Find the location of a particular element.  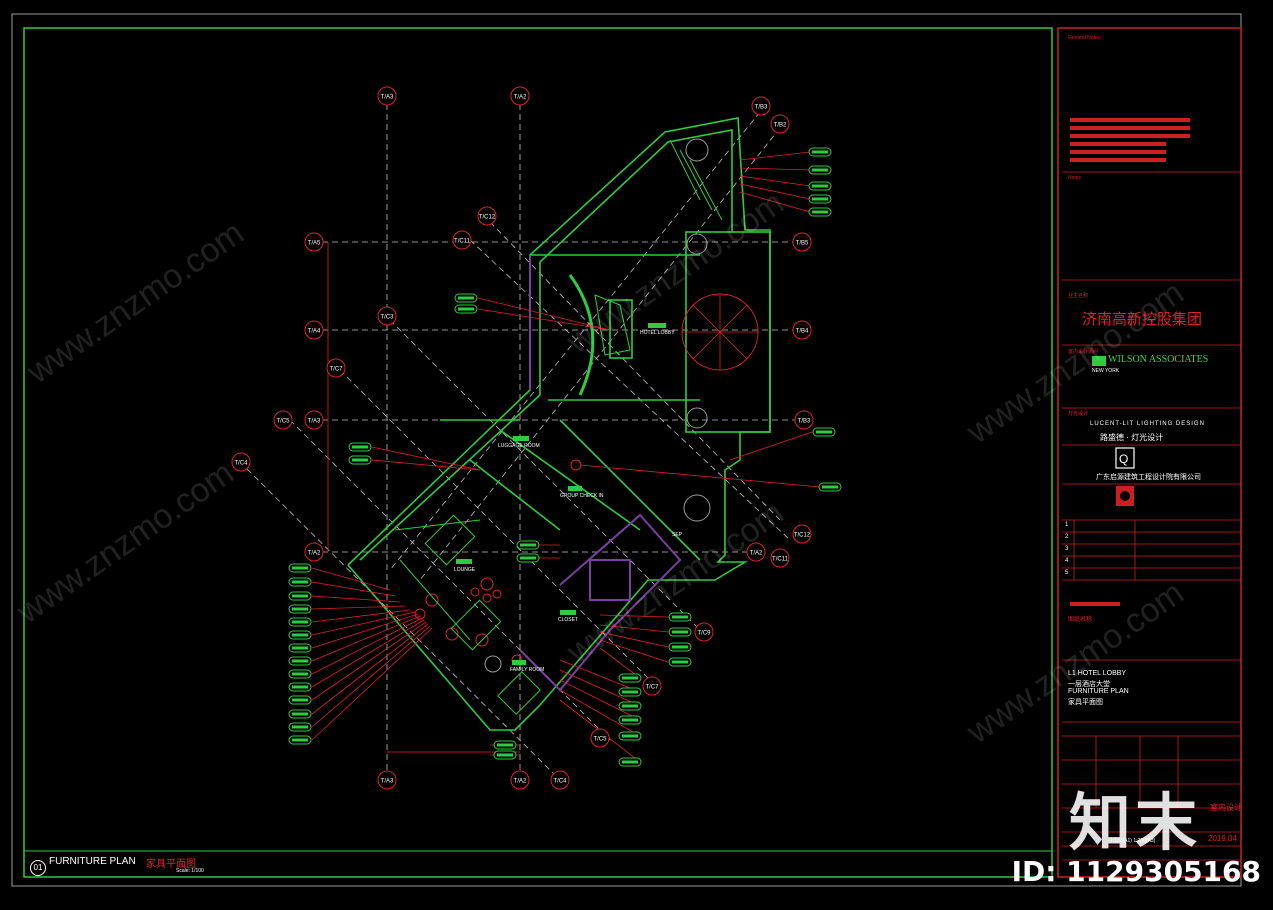

general-notes-heading: General Notes is located at coordinates (1084, 38).